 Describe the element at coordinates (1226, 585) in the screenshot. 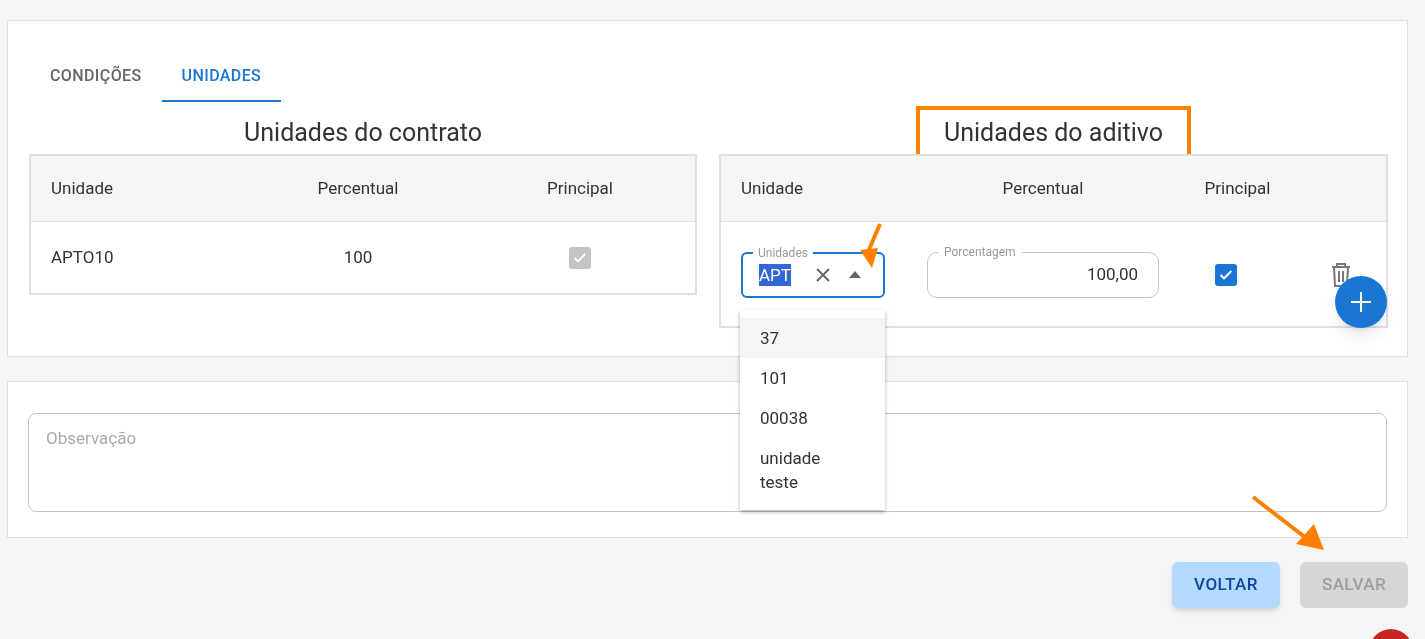

I see `action-button: VOLTAR` at that location.